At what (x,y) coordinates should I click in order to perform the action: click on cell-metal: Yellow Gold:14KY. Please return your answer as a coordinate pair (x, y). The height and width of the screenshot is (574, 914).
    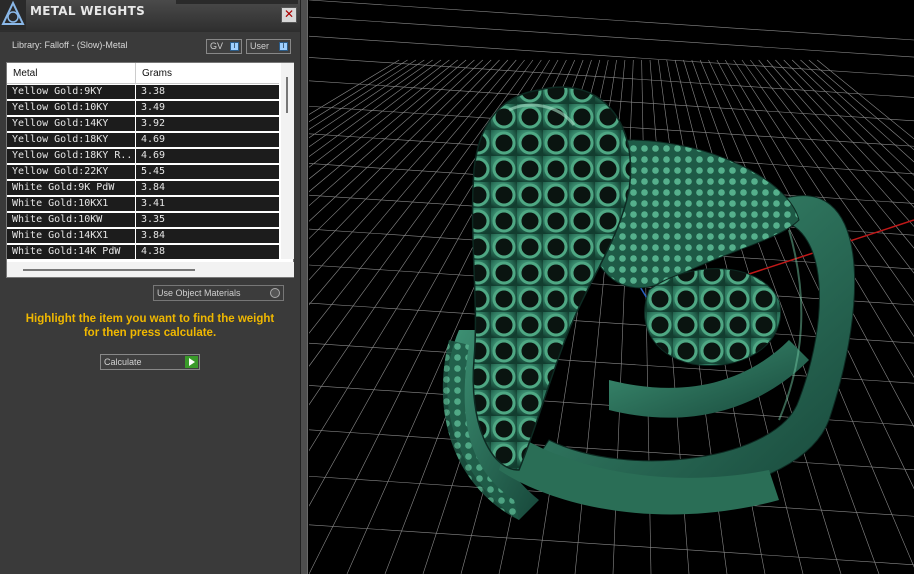
    Looking at the image, I should click on (60, 123).